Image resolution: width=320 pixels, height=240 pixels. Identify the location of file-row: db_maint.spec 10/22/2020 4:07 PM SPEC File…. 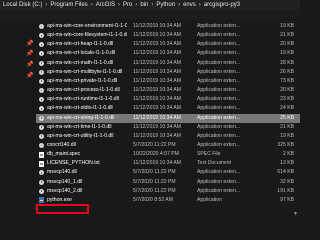
(168, 154).